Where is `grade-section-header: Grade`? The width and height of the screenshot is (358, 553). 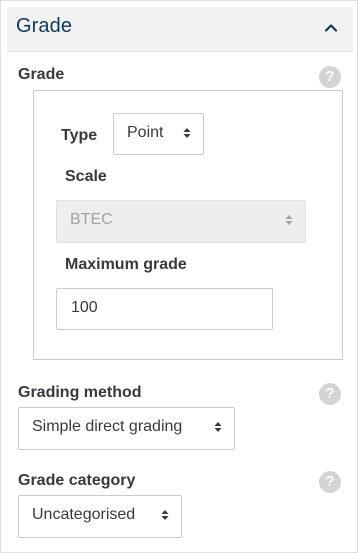 grade-section-header: Grade is located at coordinates (180, 29).